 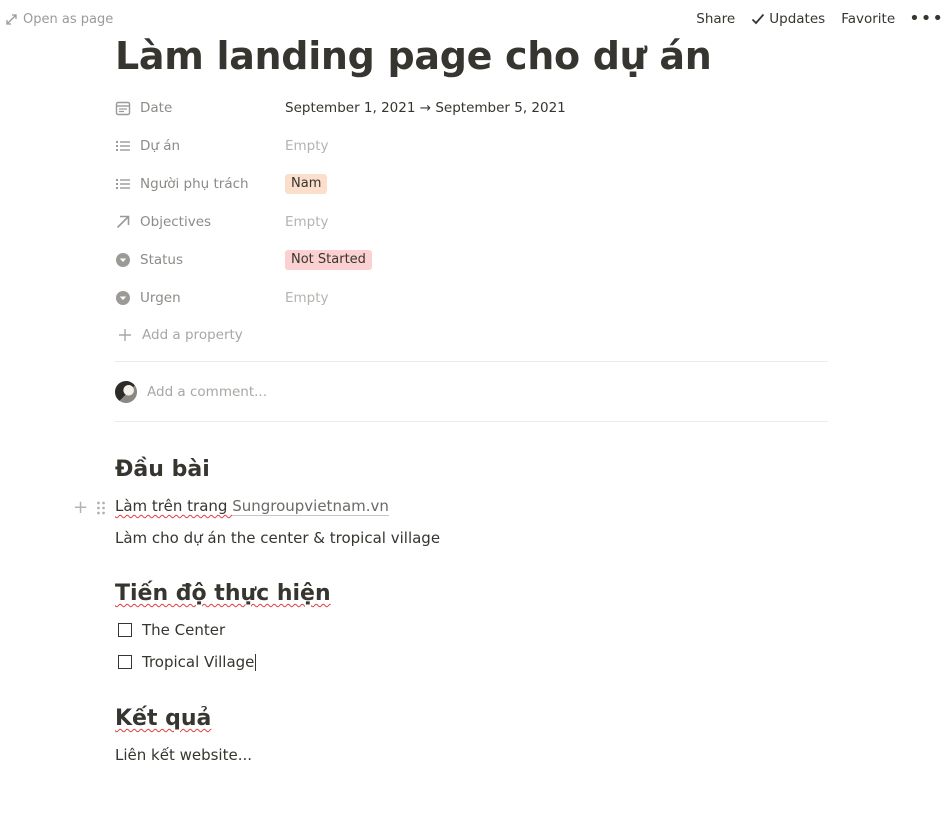 I want to click on favorite-button: Favorite, so click(x=868, y=19).